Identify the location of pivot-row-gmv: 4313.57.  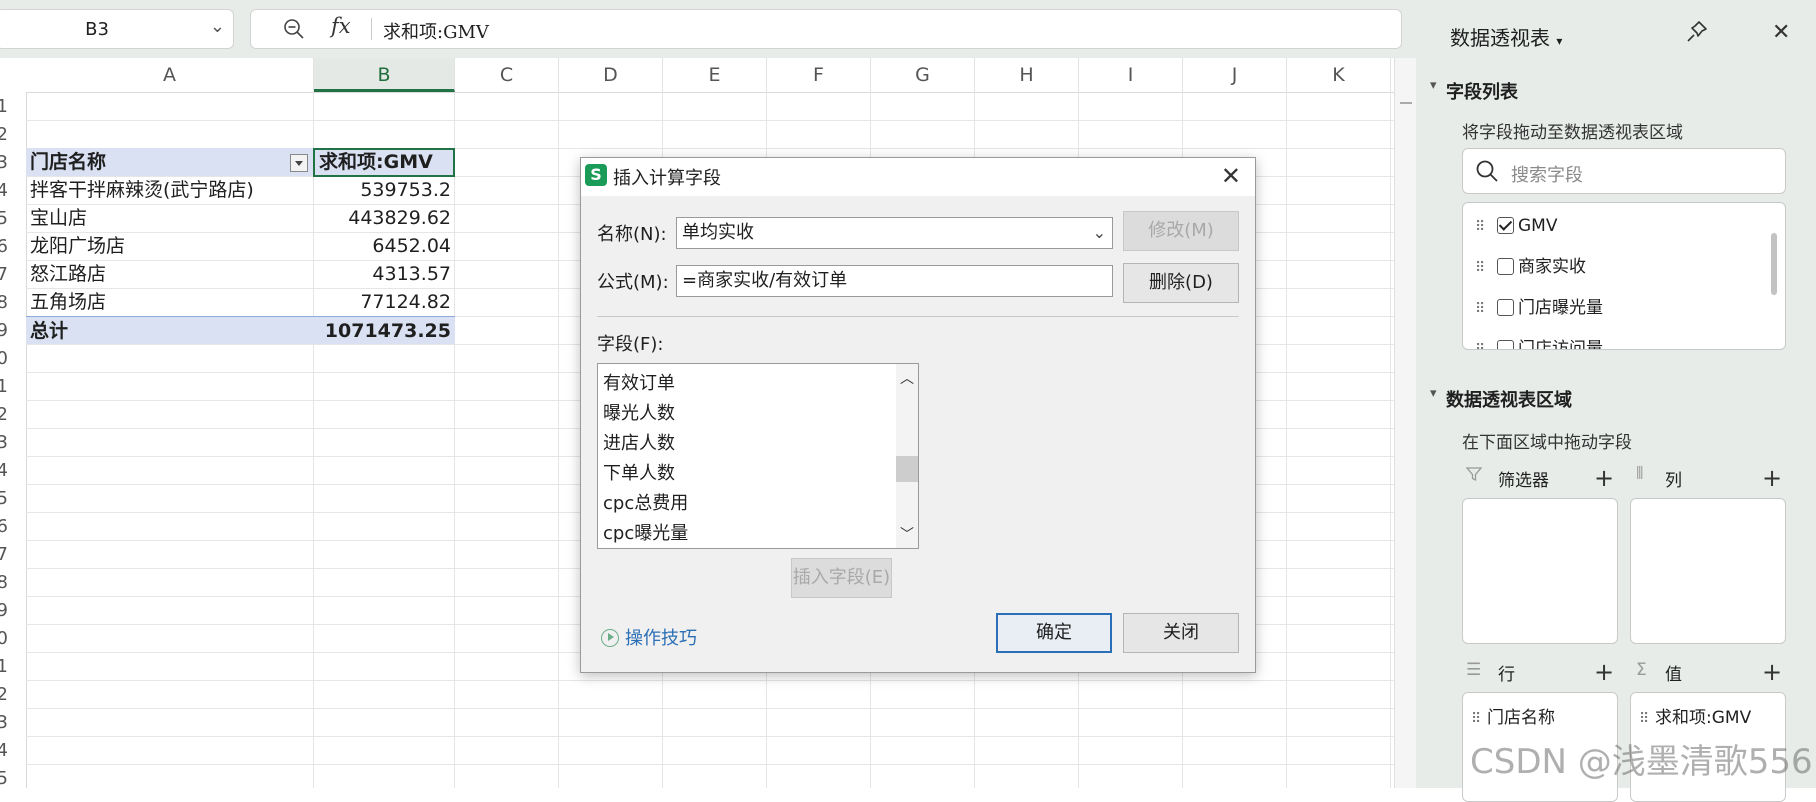
(384, 274).